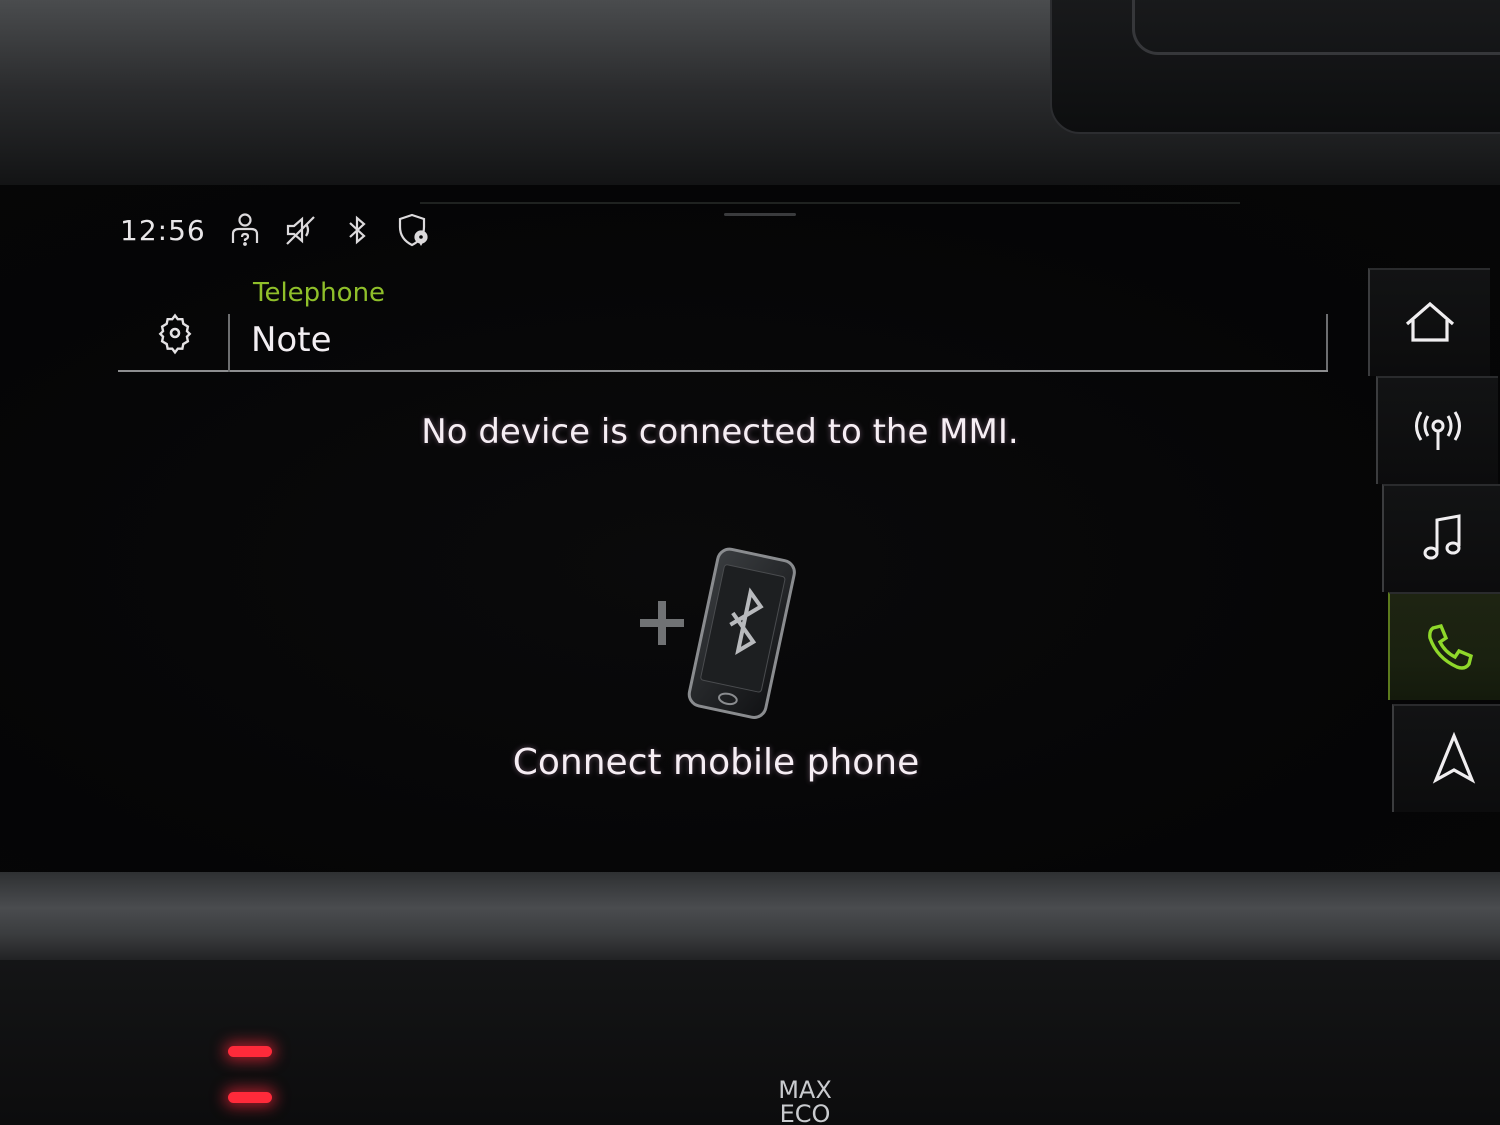 The height and width of the screenshot is (1125, 1500). What do you see at coordinates (275, 230) in the screenshot?
I see `status-bar: 12:56` at bounding box center [275, 230].